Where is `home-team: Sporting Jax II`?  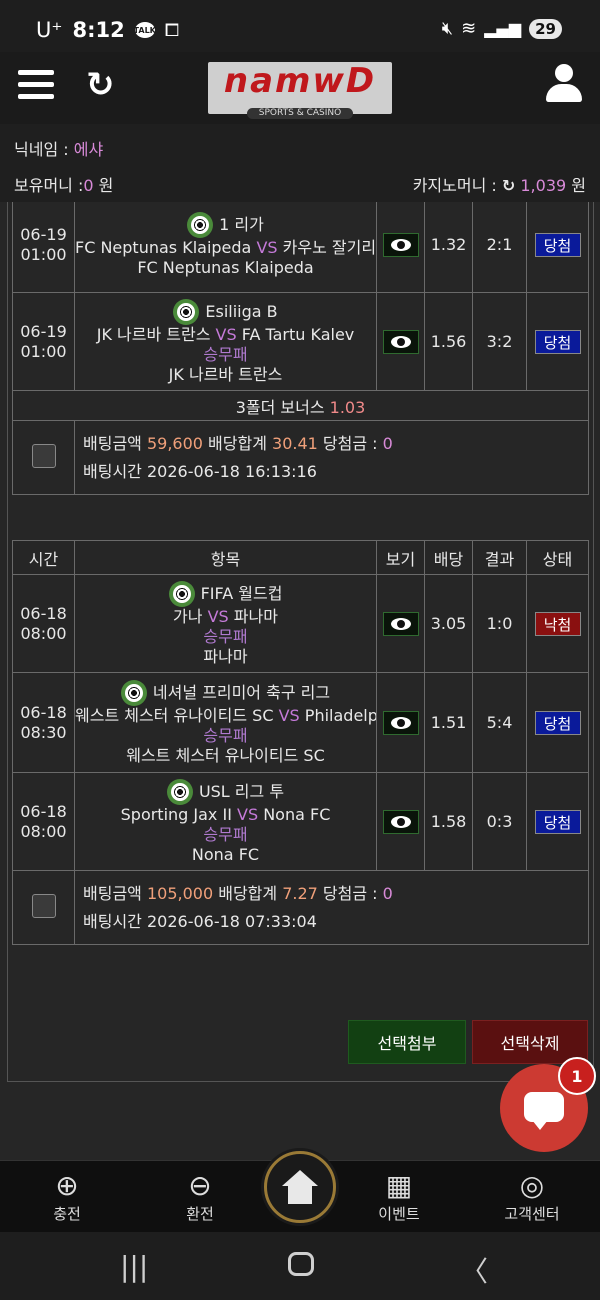 home-team: Sporting Jax II is located at coordinates (176, 814).